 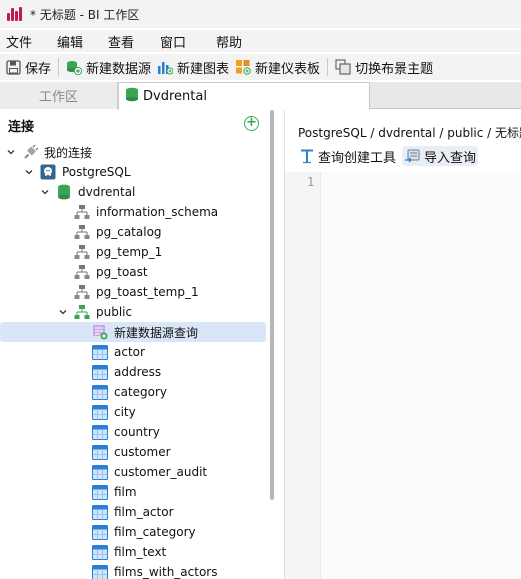 What do you see at coordinates (59, 95) in the screenshot?
I see `tab-workspace: 工作区` at bounding box center [59, 95].